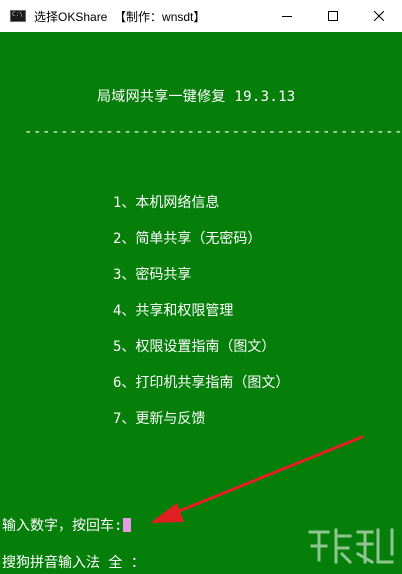  I want to click on text-cursor, so click(127, 525).